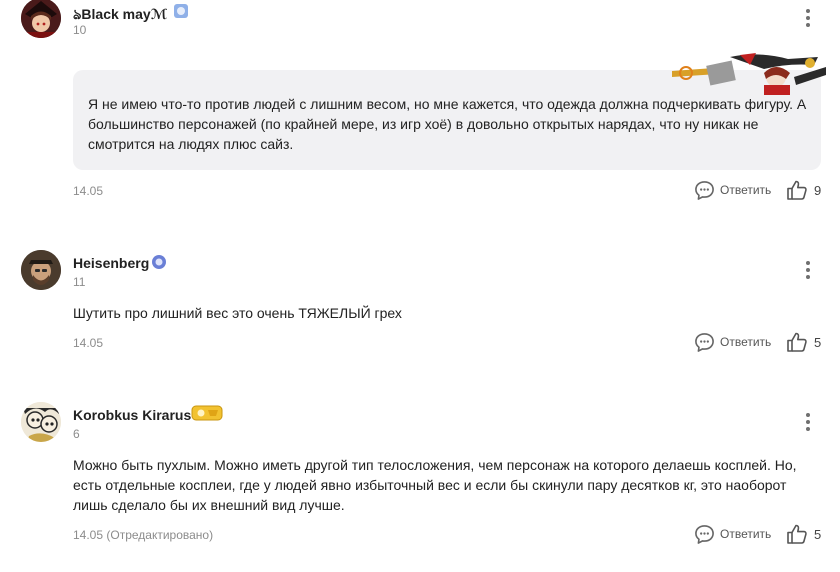 Image resolution: width=840 pixels, height=572 pixels. I want to click on user-level: 11, so click(79, 282).